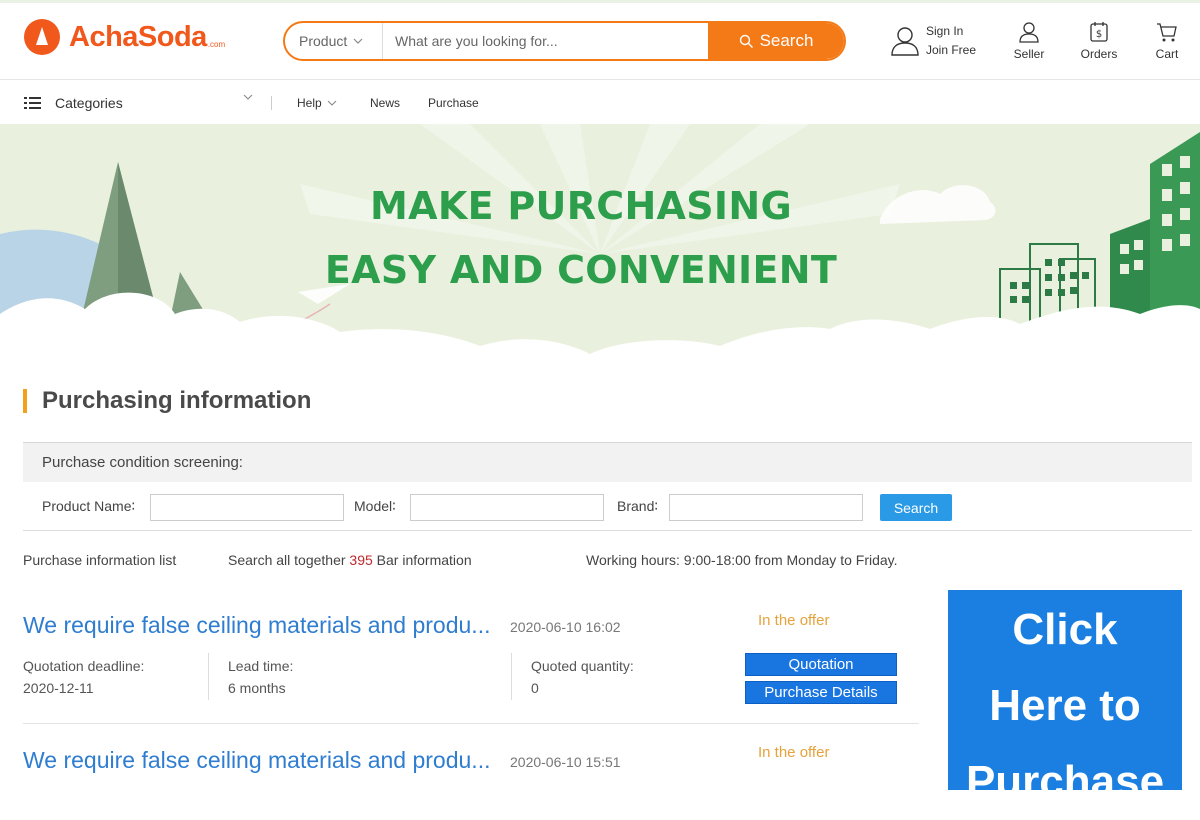  I want to click on quantity-label: Quoted quantity:, so click(582, 666).